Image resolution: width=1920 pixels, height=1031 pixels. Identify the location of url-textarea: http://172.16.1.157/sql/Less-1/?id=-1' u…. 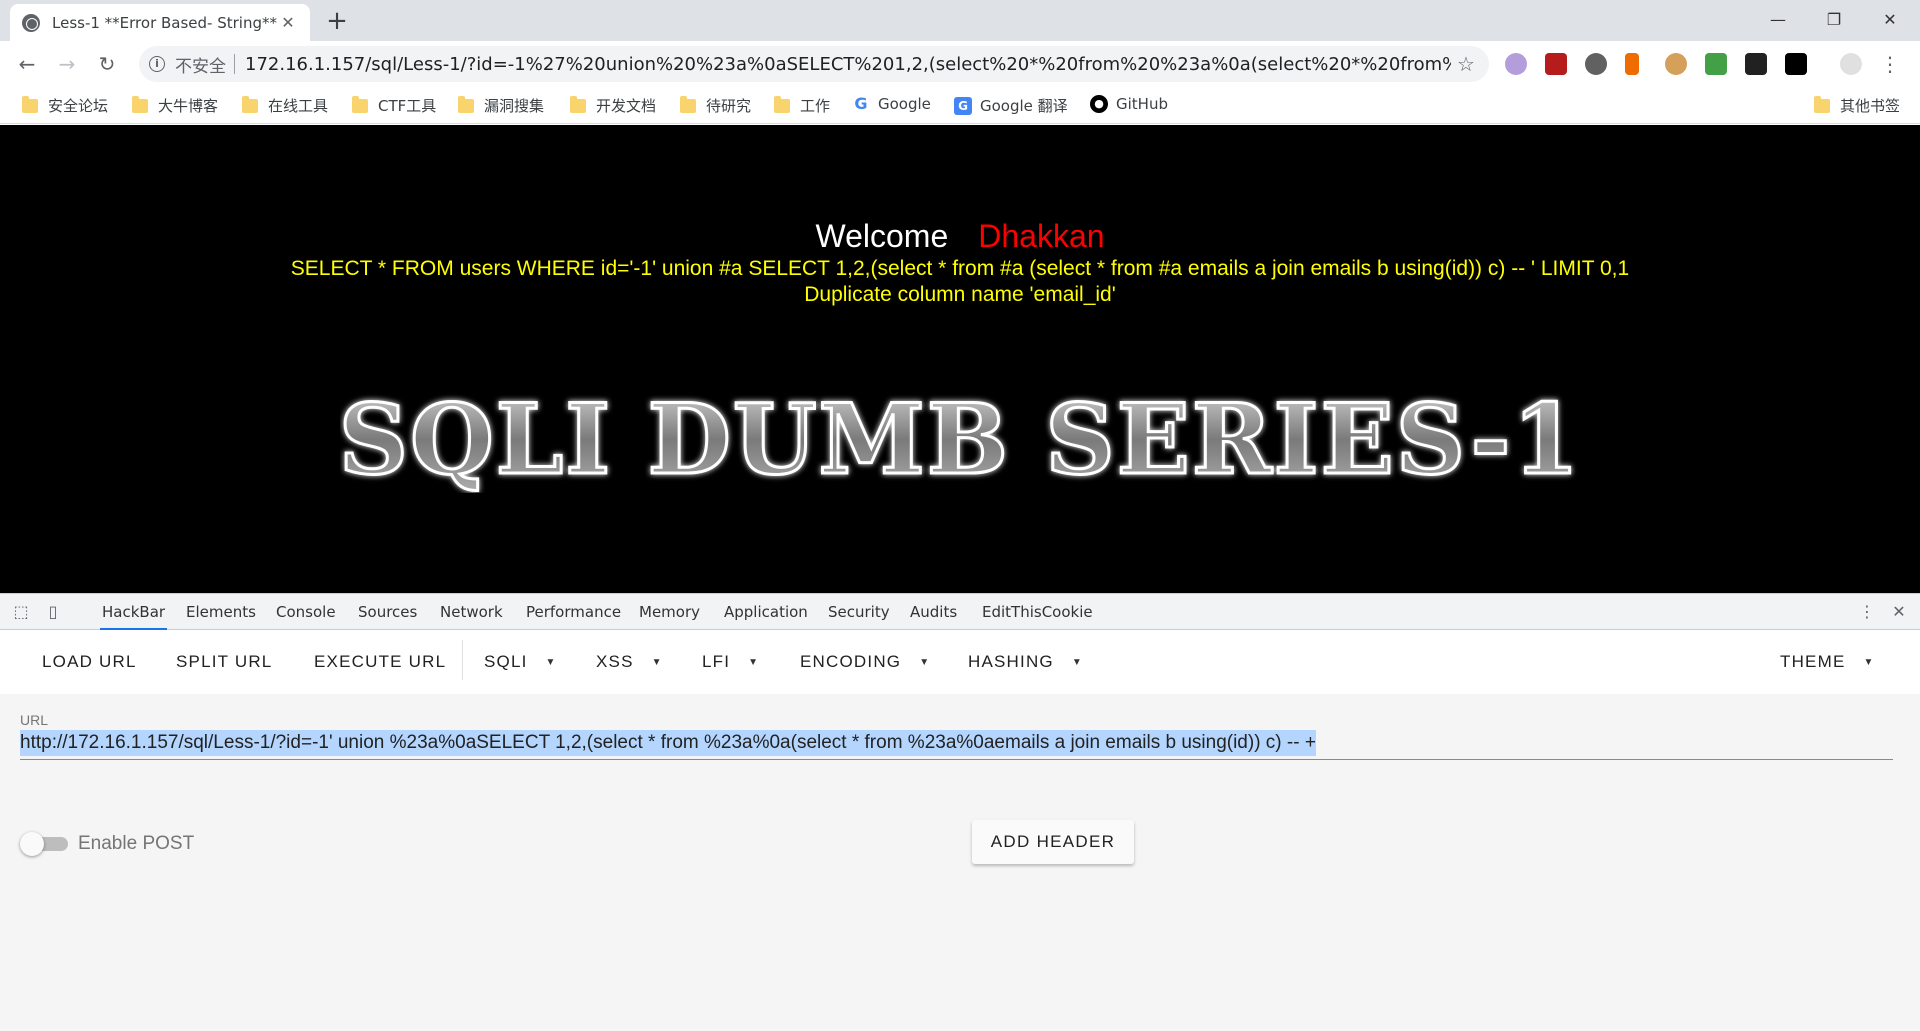
(956, 745).